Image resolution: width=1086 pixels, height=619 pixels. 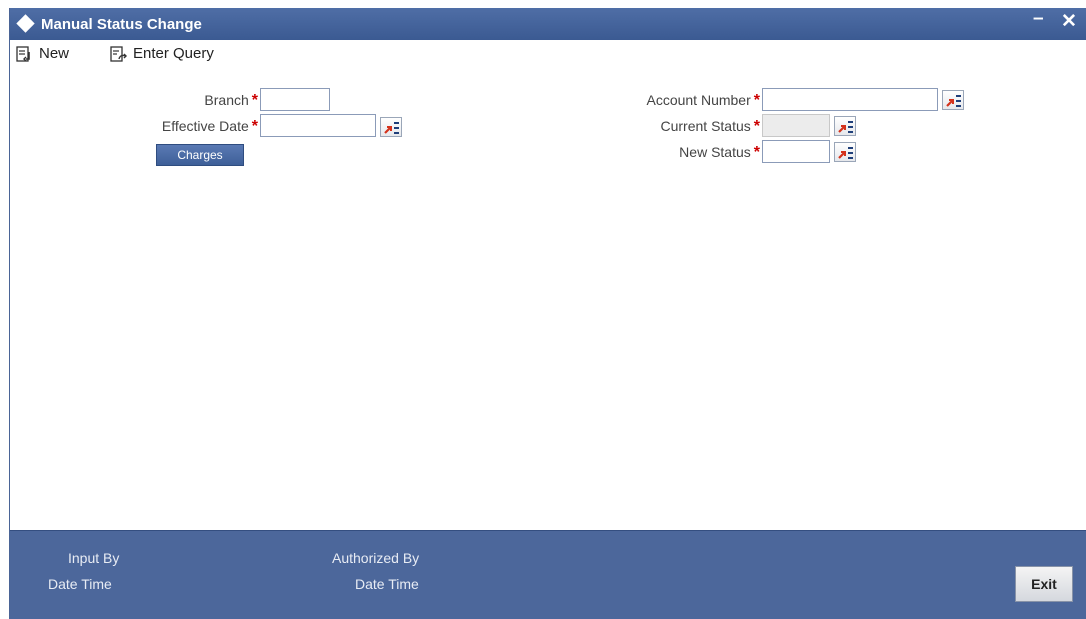 What do you see at coordinates (675, 153) in the screenshot?
I see `new-status-label: New Status *` at bounding box center [675, 153].